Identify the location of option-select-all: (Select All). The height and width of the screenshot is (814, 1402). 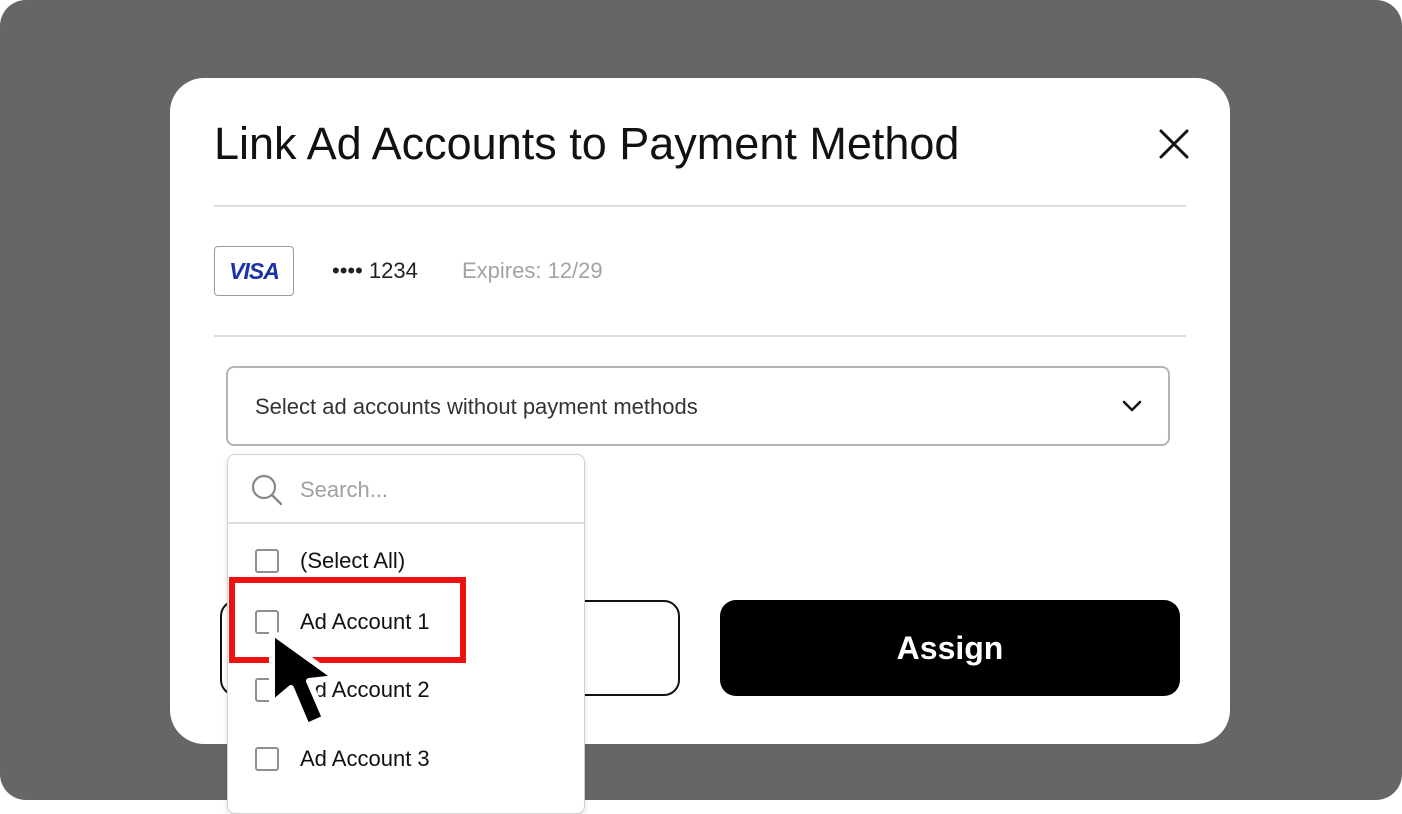
(406, 561).